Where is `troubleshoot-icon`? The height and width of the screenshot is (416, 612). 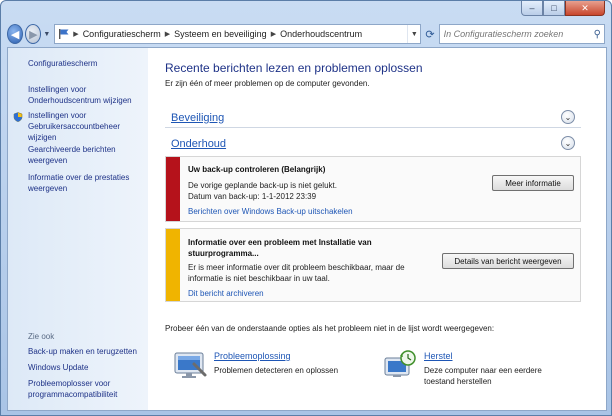
troubleshoot-icon is located at coordinates (190, 365).